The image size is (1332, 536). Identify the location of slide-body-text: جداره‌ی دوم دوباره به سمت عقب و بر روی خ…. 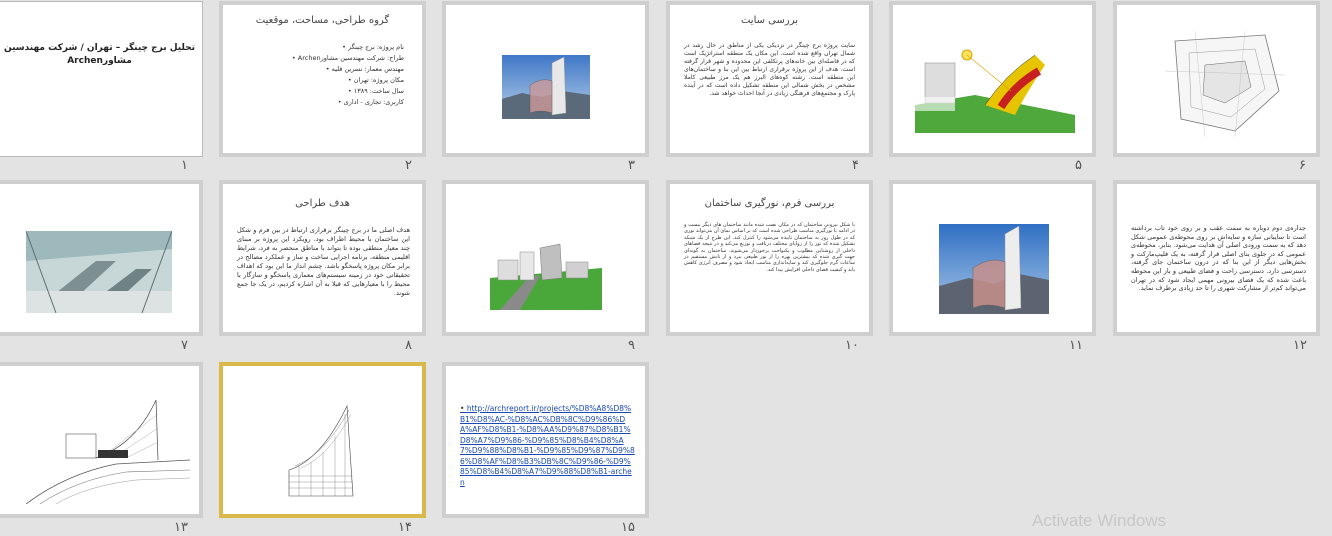
(1218, 258).